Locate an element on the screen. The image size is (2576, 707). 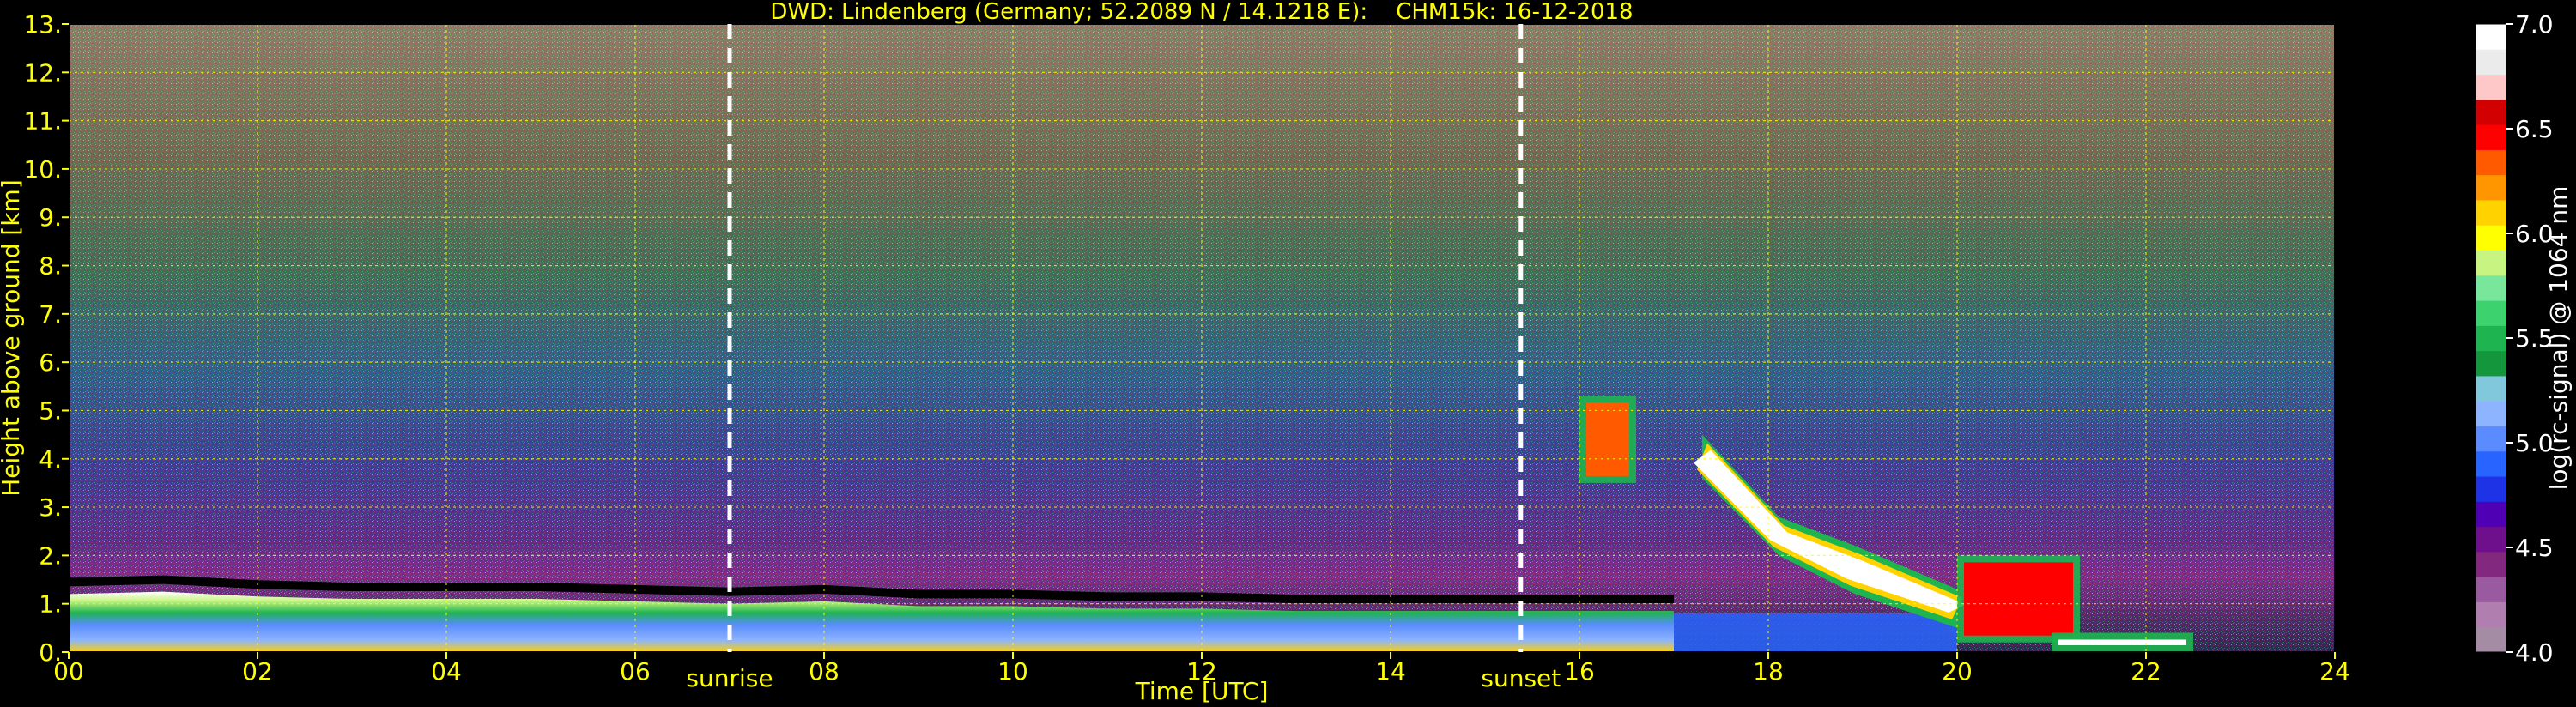
y-tick-label: 5. is located at coordinates (50, 411).